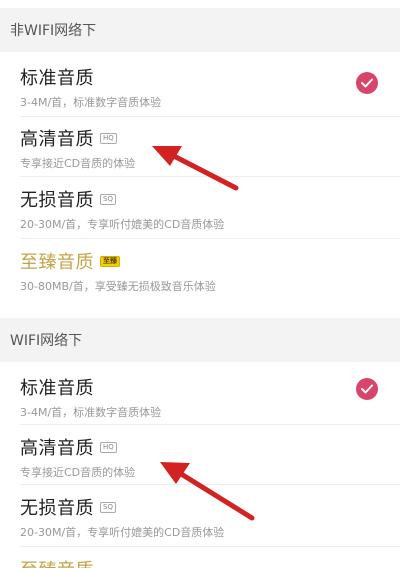 The height and width of the screenshot is (568, 400). Describe the element at coordinates (110, 261) in the screenshot. I see `master-badge: 至臻` at that location.